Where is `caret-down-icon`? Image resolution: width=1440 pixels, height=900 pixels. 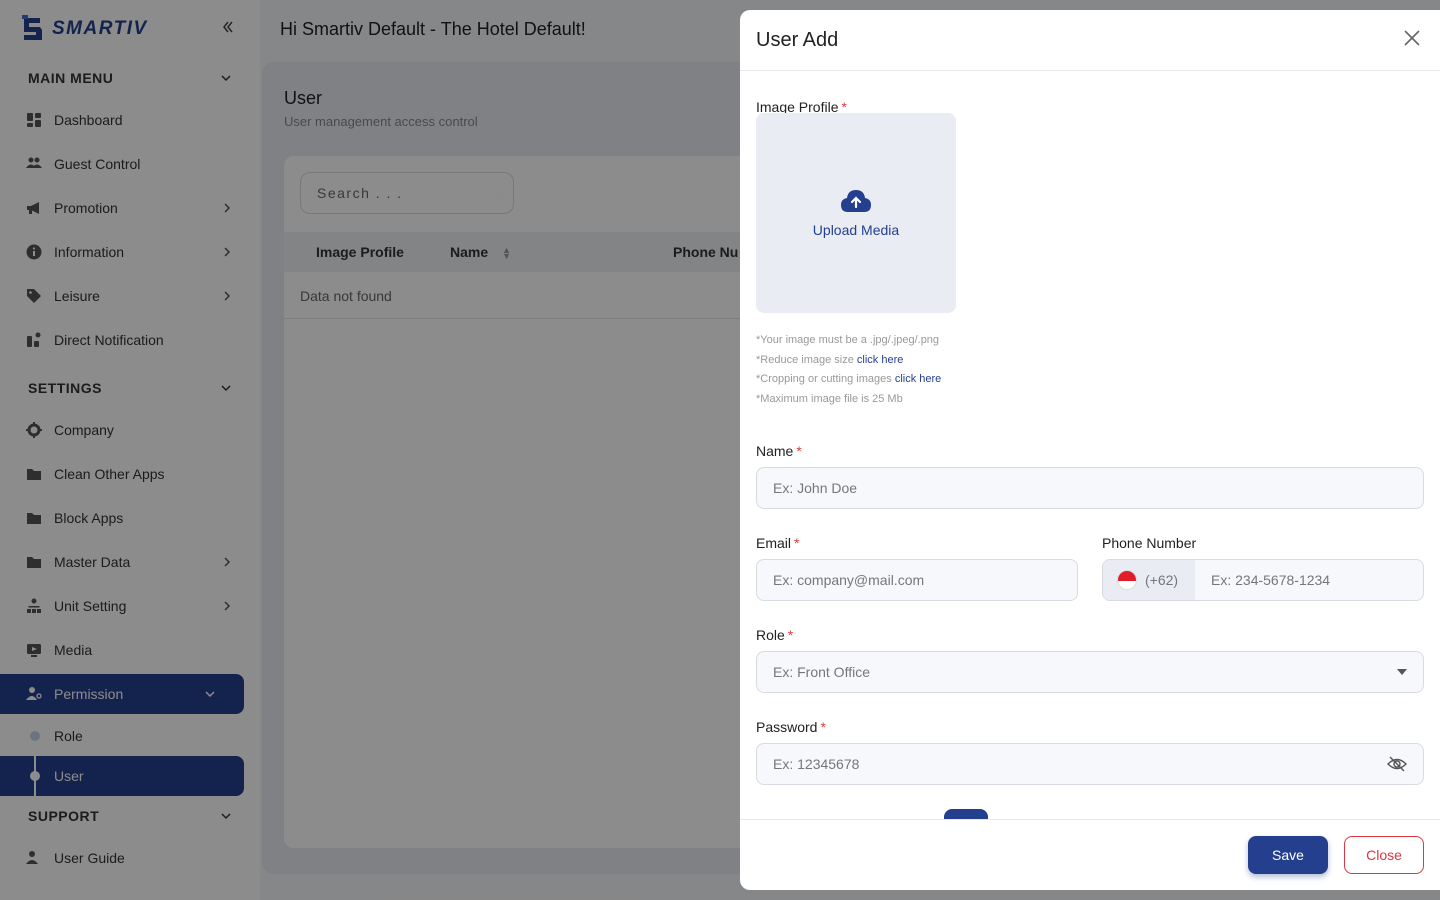
caret-down-icon is located at coordinates (1402, 672).